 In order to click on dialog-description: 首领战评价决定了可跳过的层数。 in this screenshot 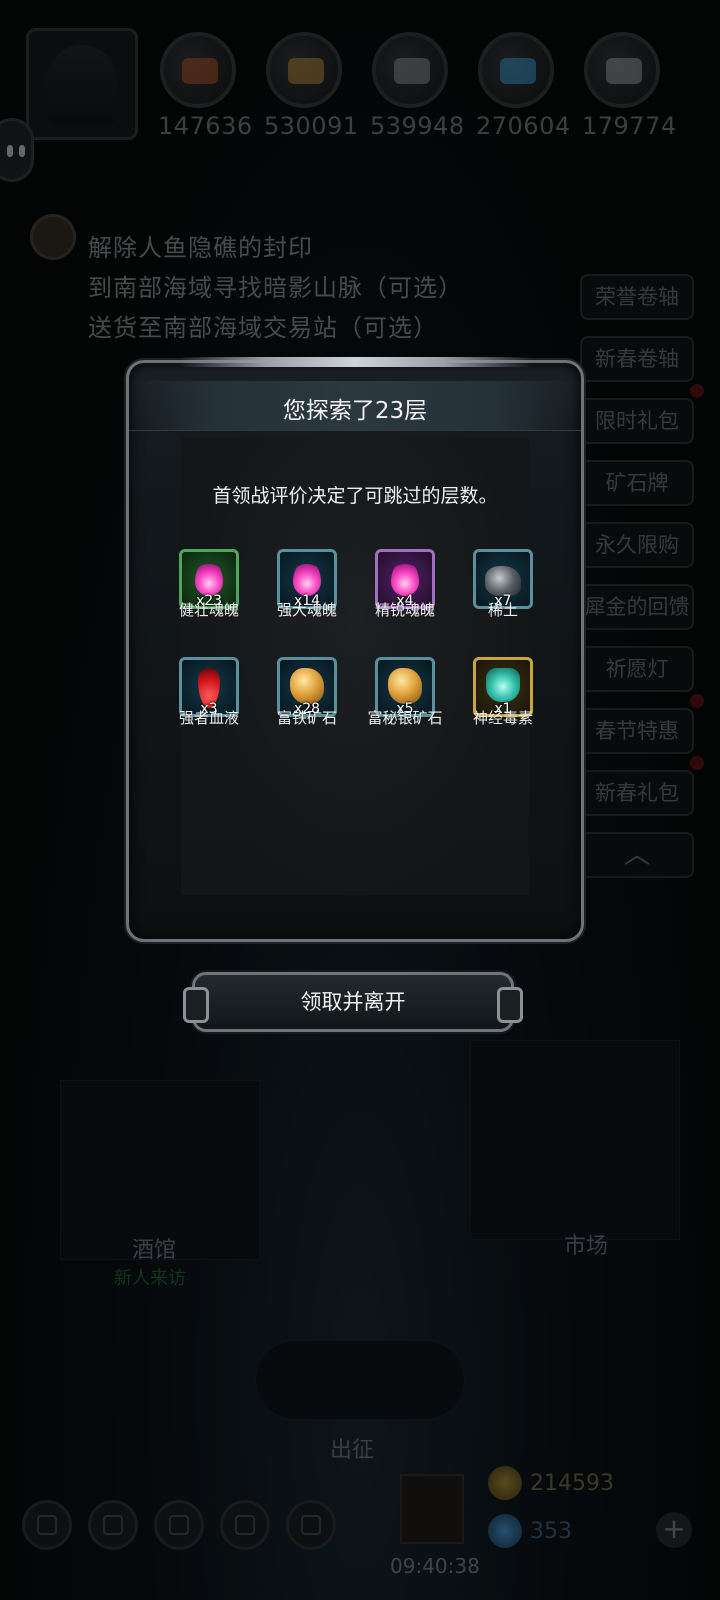, I will do `click(355, 496)`.